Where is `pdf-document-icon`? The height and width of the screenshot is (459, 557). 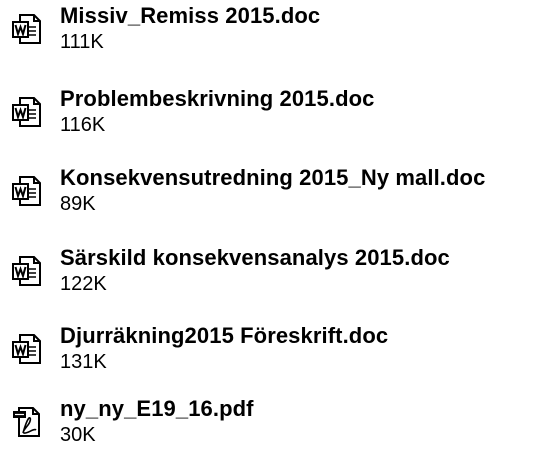
pdf-document-icon is located at coordinates (27, 422).